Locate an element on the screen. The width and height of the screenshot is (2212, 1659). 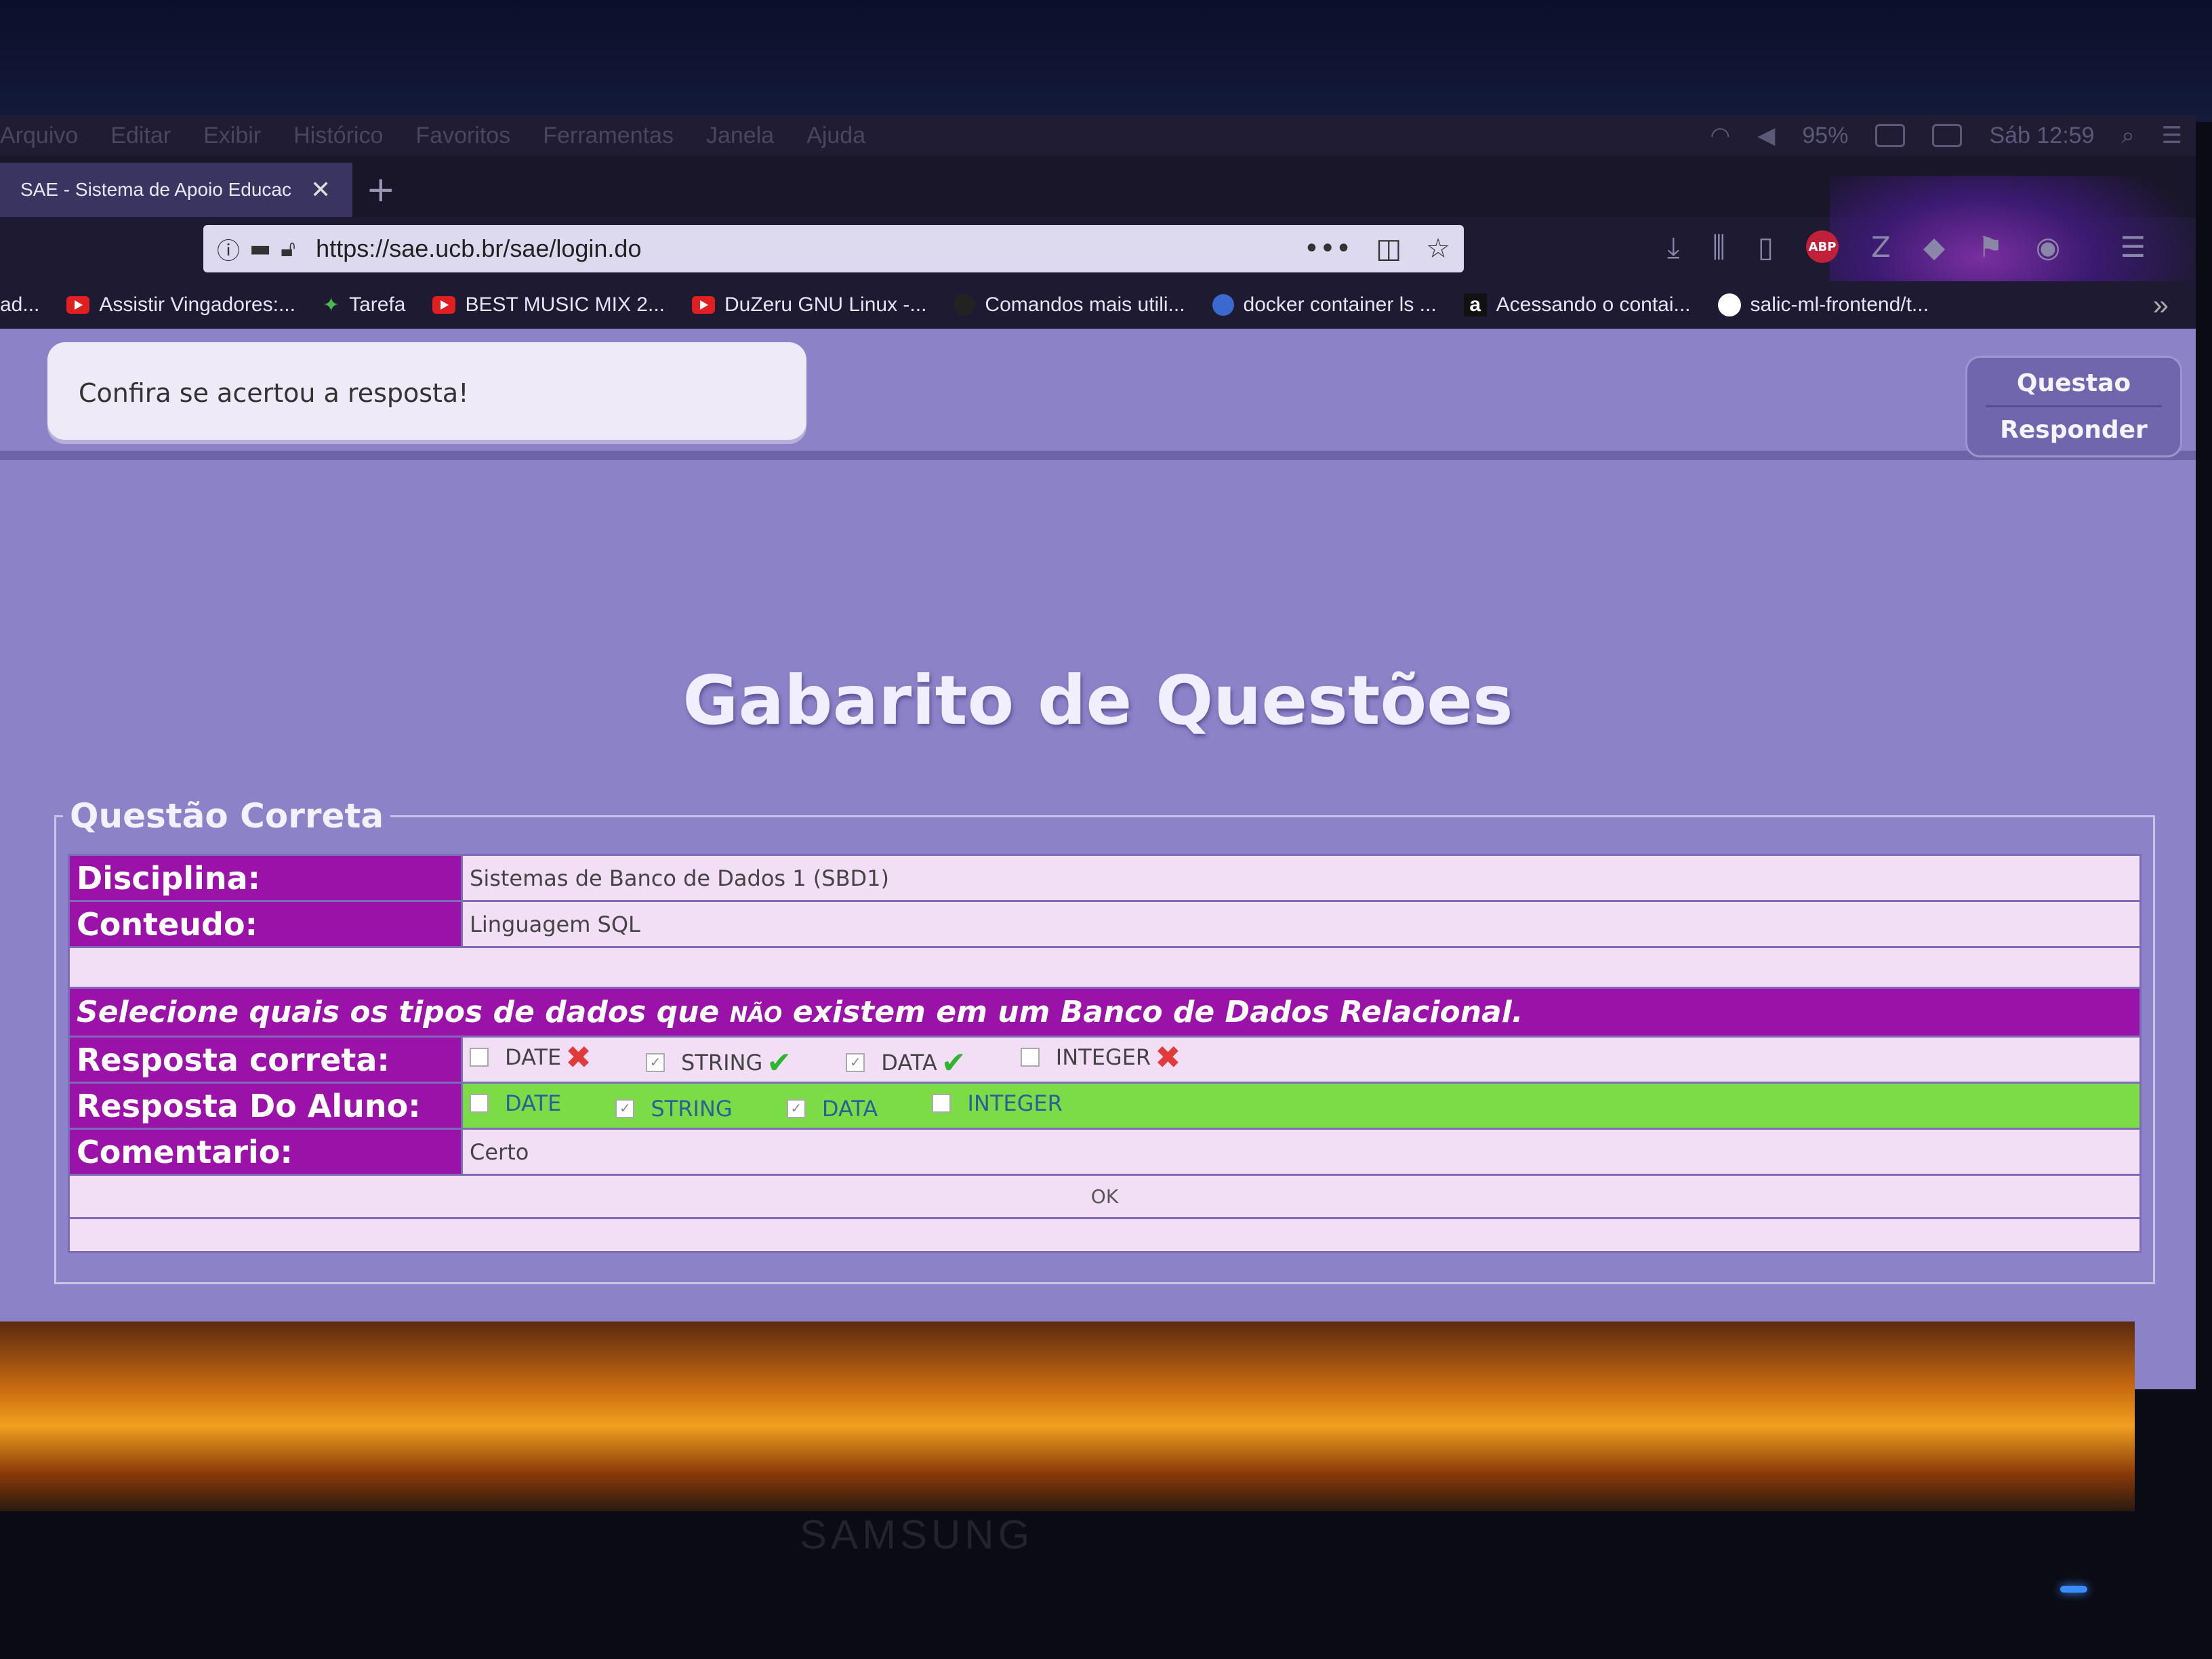
url-text: https://sae.ucb.br/sae/login.do is located at coordinates (478, 249).